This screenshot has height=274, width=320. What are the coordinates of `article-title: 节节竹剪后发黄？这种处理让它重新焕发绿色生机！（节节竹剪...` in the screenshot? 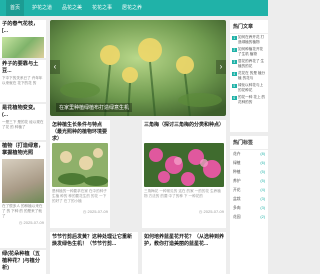 It's located at (94, 241).